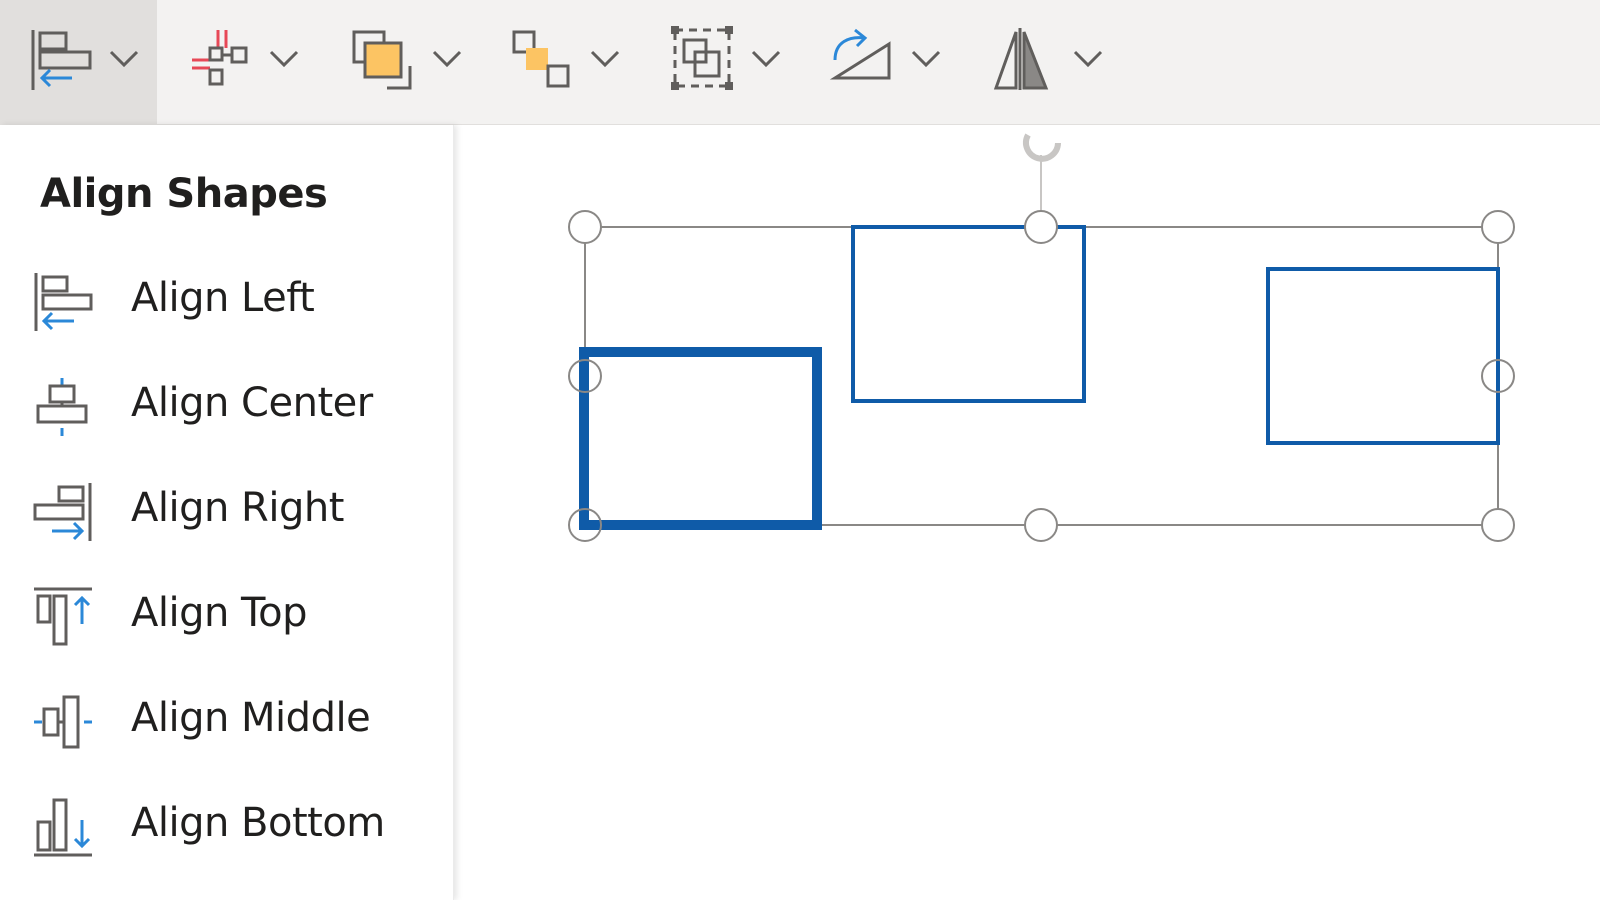  Describe the element at coordinates (258, 823) in the screenshot. I see `menu-item-label: Align Bottom` at that location.